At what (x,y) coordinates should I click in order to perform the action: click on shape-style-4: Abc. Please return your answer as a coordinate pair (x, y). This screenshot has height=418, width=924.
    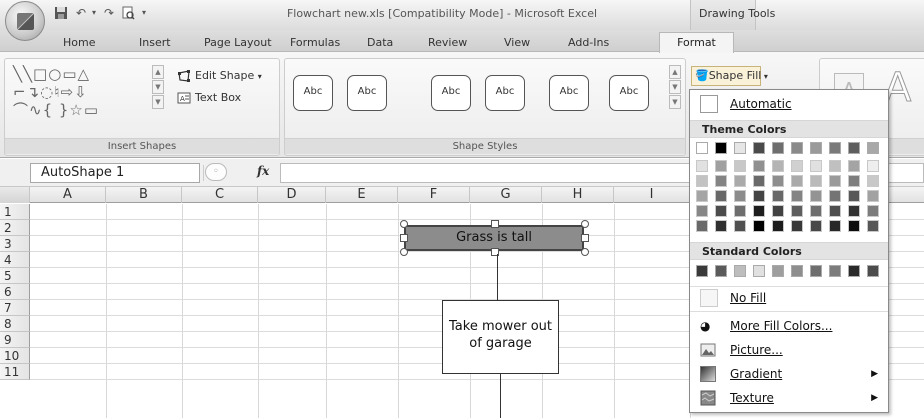
    Looking at the image, I should click on (505, 93).